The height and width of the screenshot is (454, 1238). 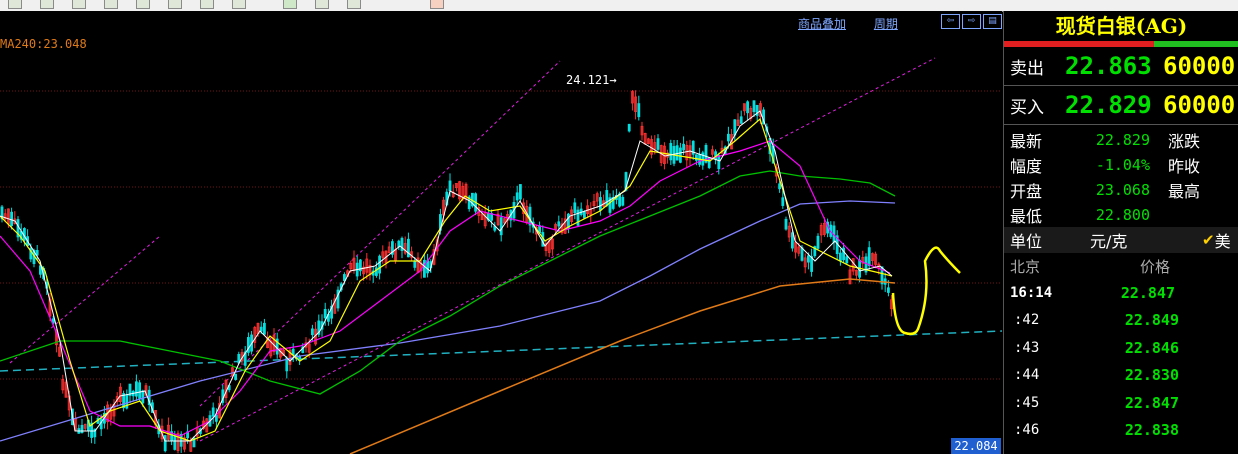 What do you see at coordinates (886, 24) in the screenshot?
I see `period-link: 周期` at bounding box center [886, 24].